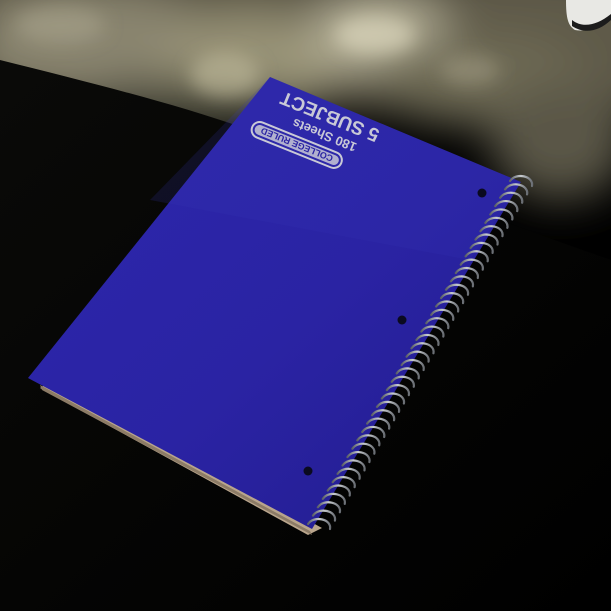 This screenshot has width=611, height=611. I want to click on punch-hole-top, so click(482, 193).